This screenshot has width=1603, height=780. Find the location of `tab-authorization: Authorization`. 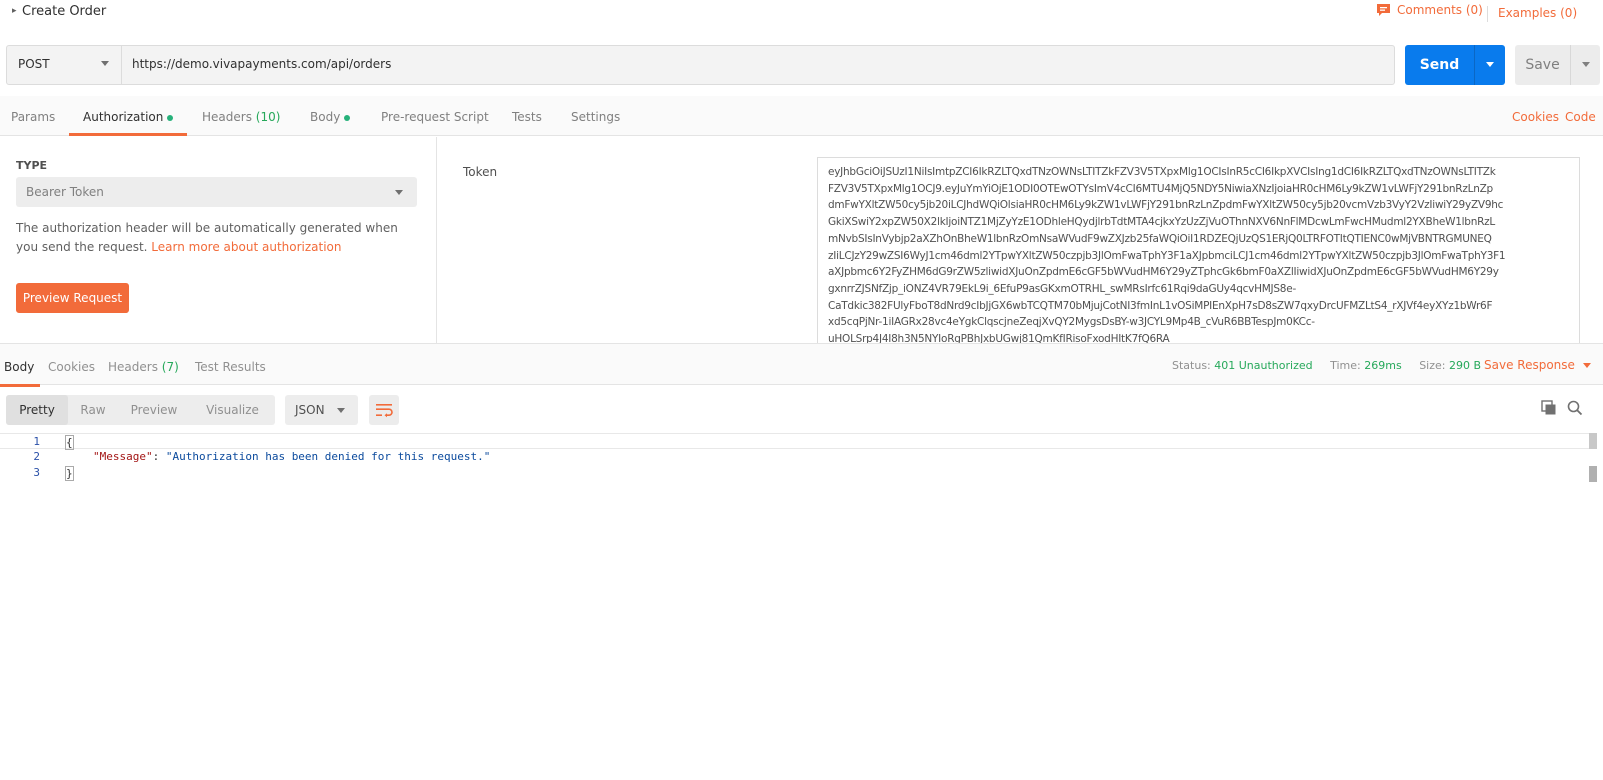

tab-authorization: Authorization is located at coordinates (128, 117).